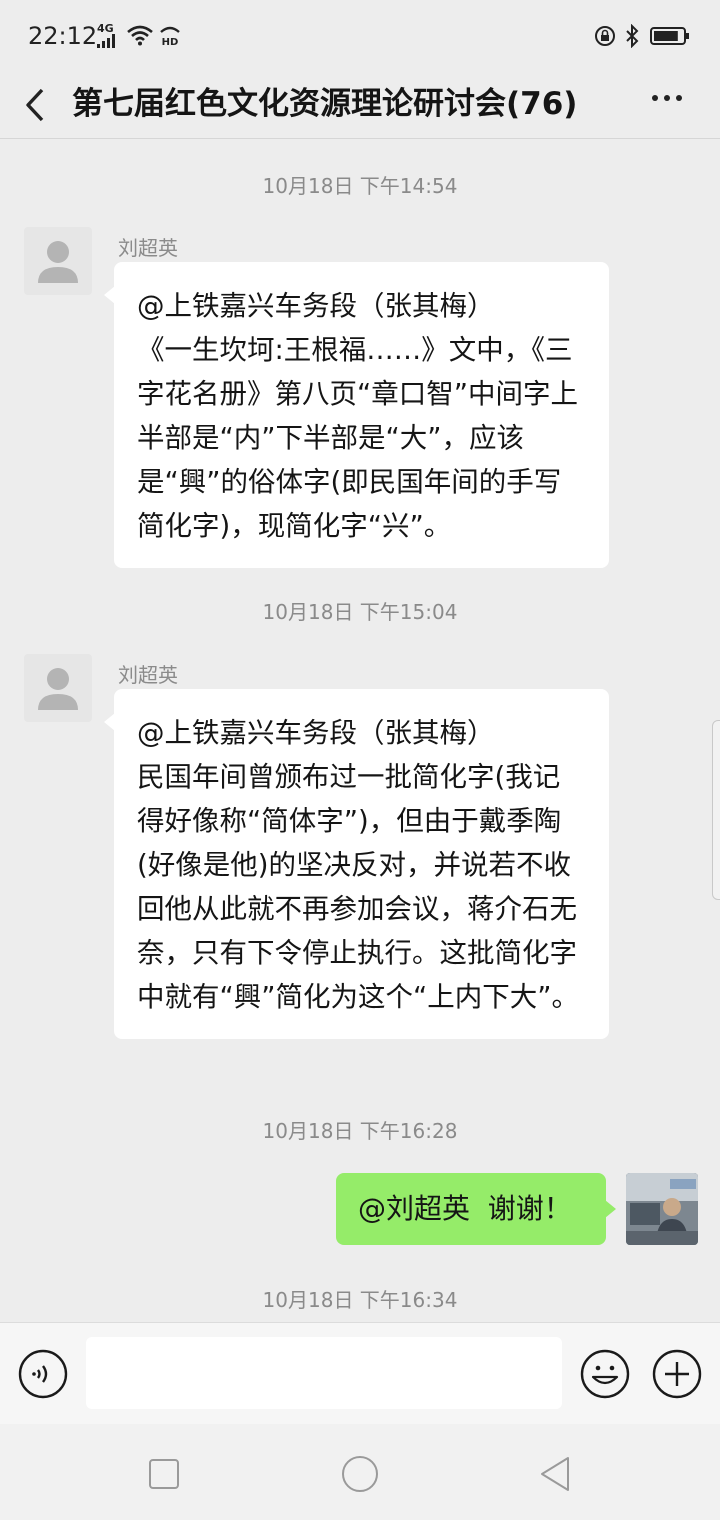  I want to click on emoji-button, so click(605, 1374).